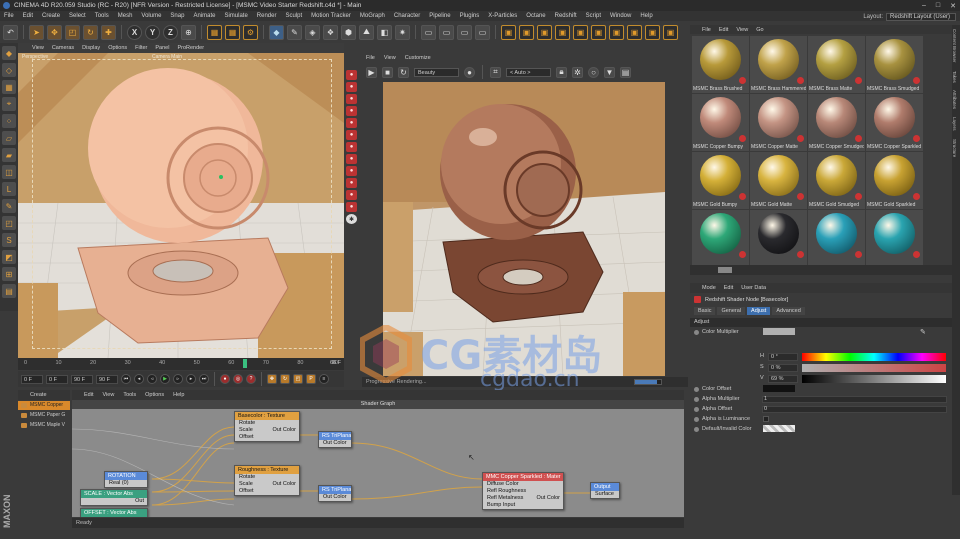 Image resolution: width=960 pixels, height=539 pixels. I want to click on node-menu-options: Options, so click(154, 395).